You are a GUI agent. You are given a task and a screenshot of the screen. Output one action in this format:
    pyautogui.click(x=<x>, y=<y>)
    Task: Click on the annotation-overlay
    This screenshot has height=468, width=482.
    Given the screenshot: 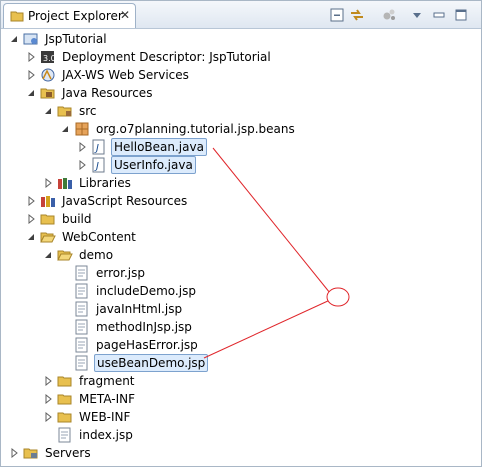 What is the action you would take?
    pyautogui.click(x=276, y=253)
    